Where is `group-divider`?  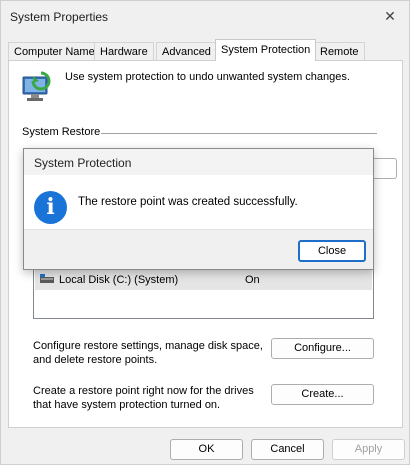
group-divider is located at coordinates (239, 133).